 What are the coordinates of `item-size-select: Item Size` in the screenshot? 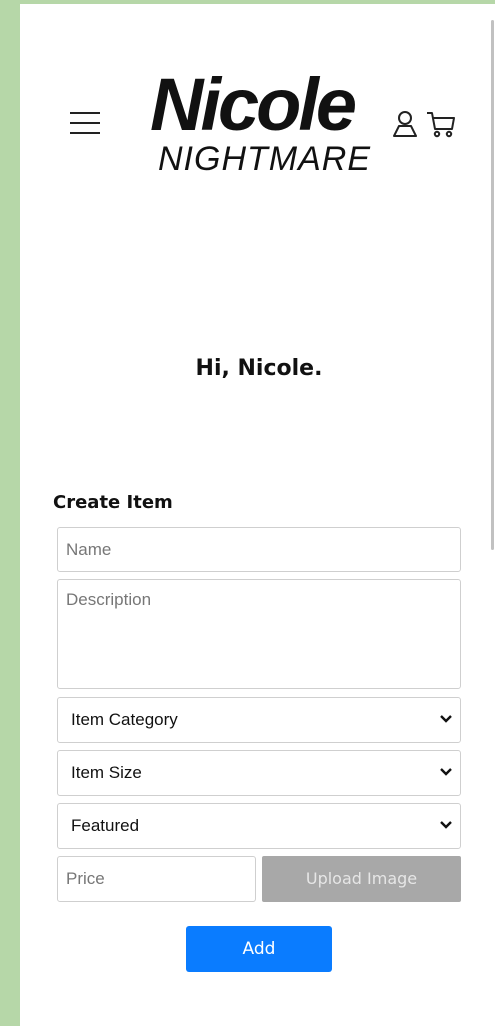 It's located at (259, 773).